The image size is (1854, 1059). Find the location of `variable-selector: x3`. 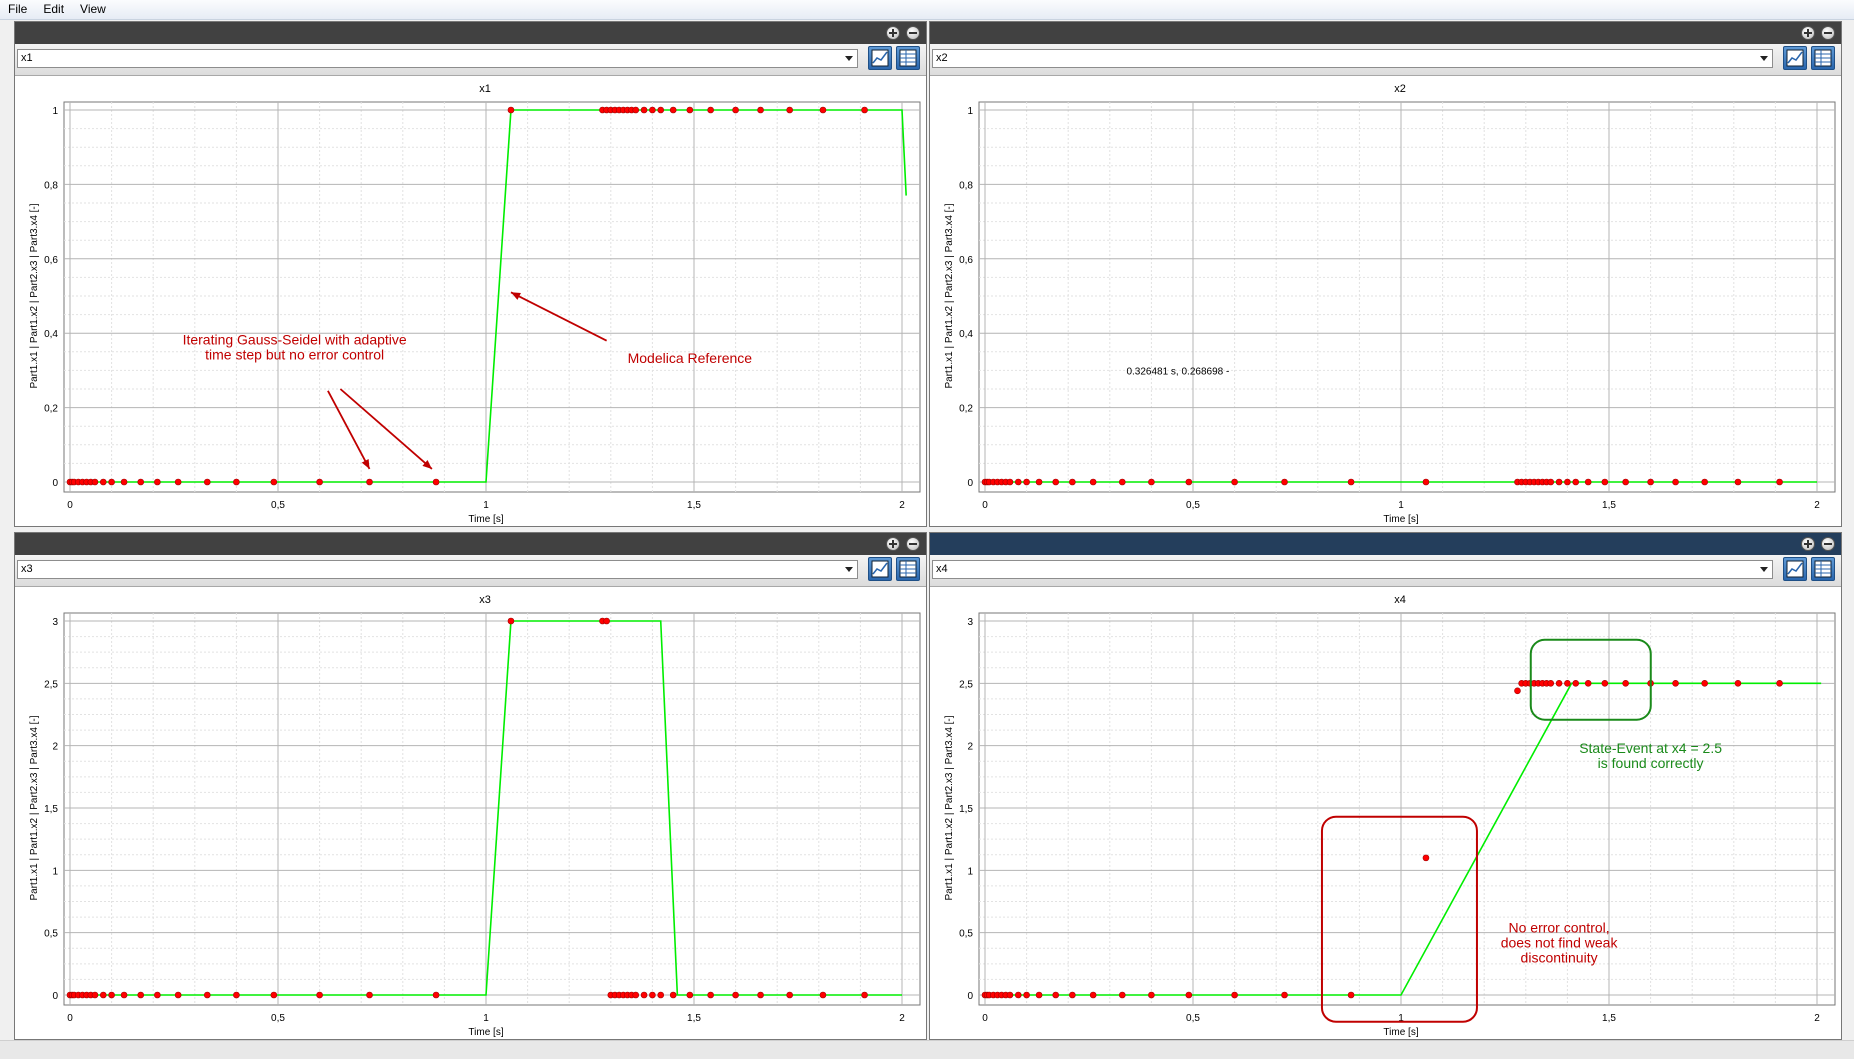

variable-selector: x3 is located at coordinates (437, 569).